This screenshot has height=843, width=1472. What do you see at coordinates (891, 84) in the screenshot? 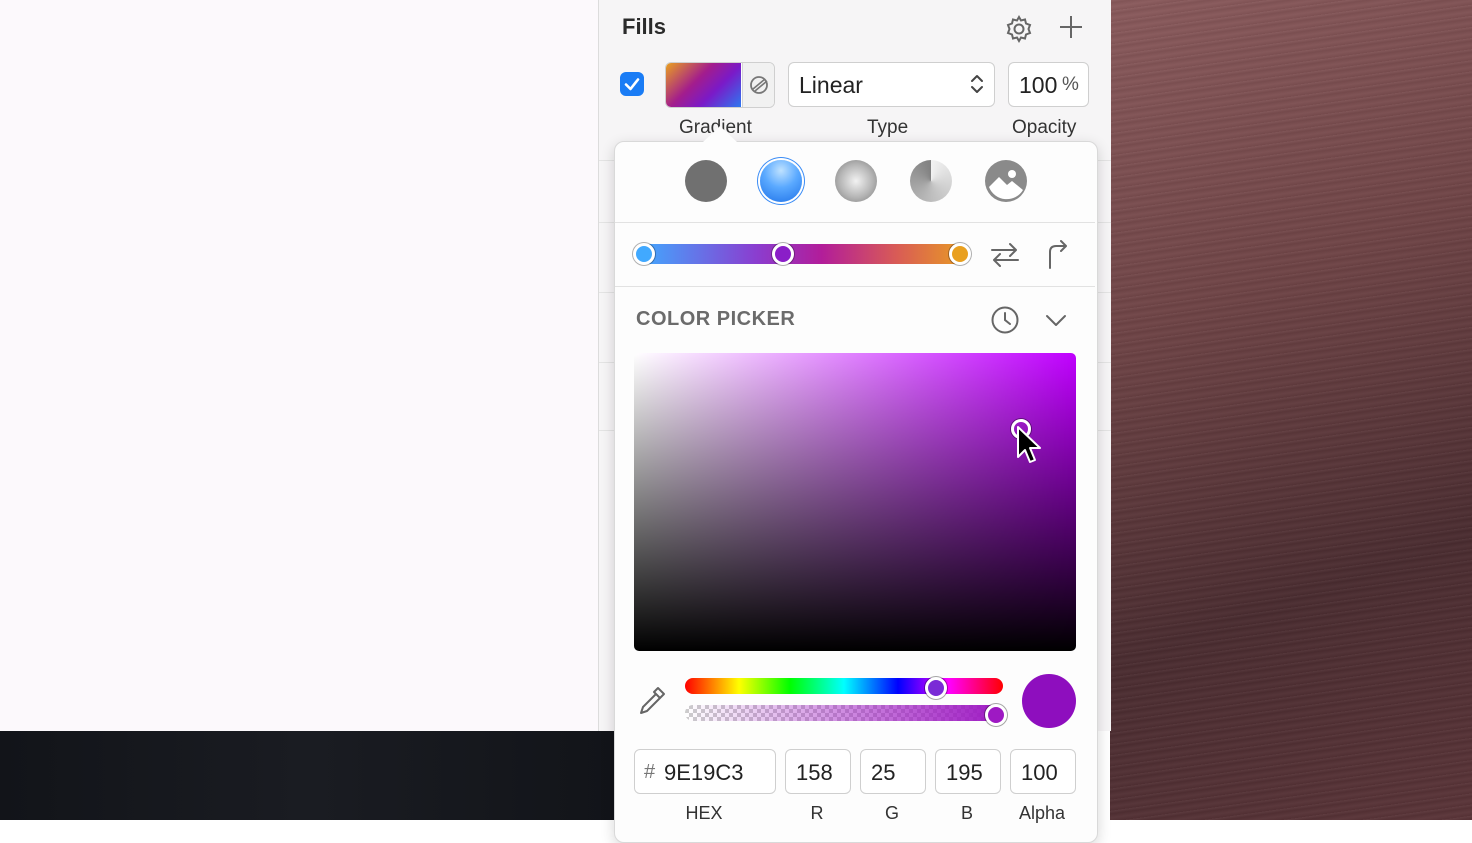
I see `fill-type-select: Linear` at bounding box center [891, 84].